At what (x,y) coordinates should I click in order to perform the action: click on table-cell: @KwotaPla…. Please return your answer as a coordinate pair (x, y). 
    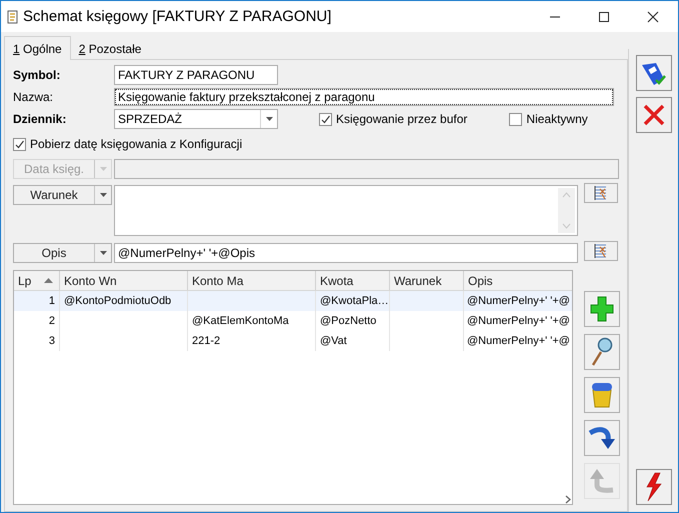
    Looking at the image, I should click on (354, 301).